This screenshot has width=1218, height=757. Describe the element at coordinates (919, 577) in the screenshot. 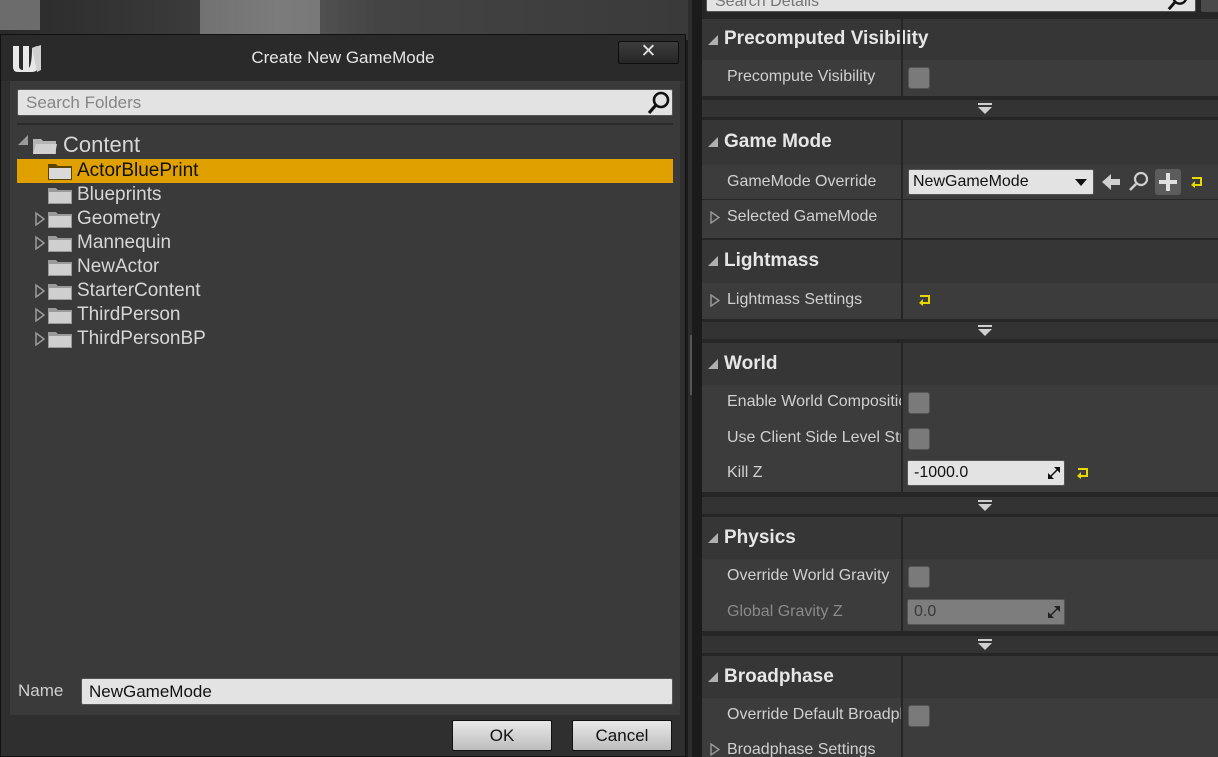

I see `override-world-gravity-checkbox` at that location.